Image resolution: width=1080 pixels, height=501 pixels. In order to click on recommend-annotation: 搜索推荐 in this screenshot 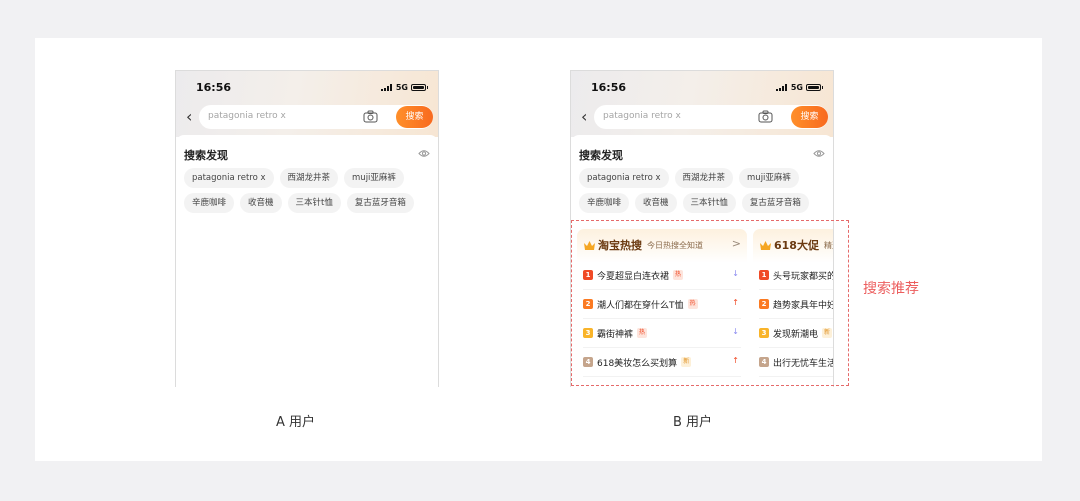, I will do `click(891, 289)`.